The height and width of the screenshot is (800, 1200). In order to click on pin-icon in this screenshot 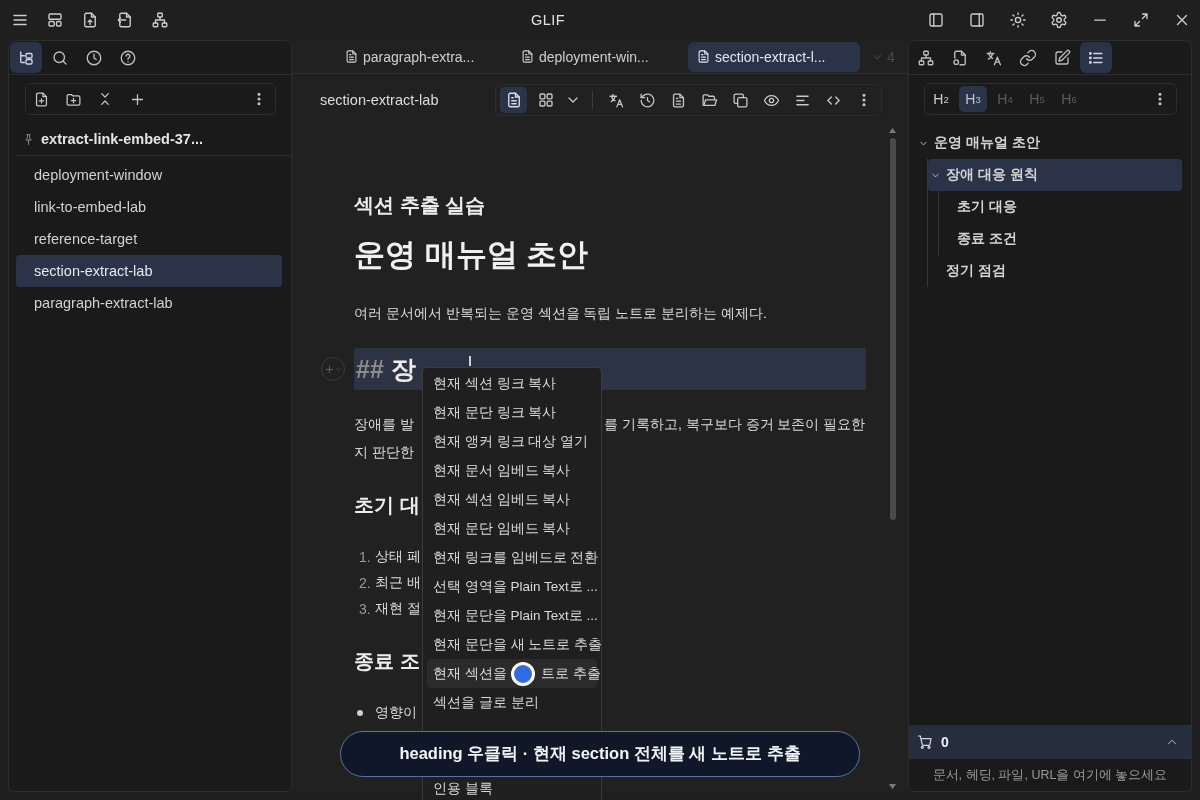, I will do `click(28, 139)`.